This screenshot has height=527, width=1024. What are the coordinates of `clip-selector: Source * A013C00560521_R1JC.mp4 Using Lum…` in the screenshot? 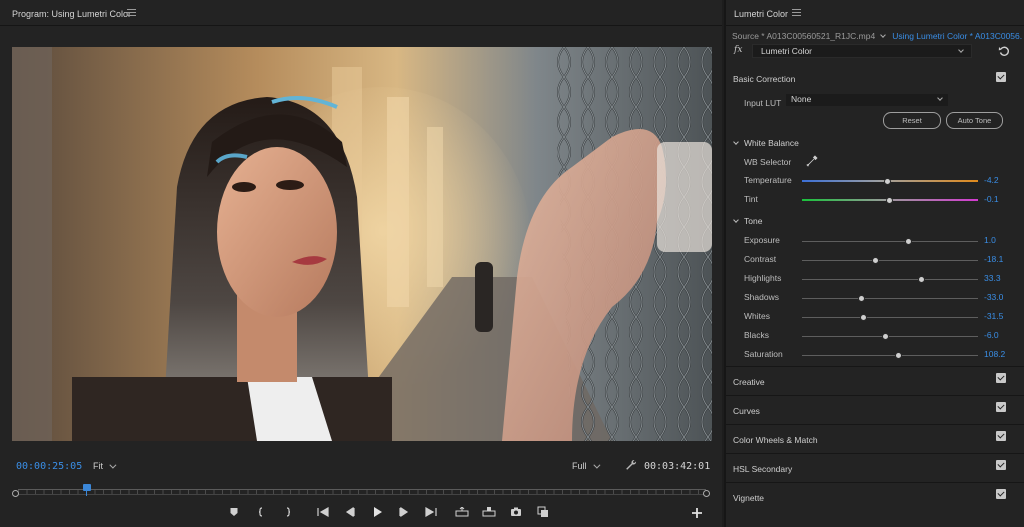 It's located at (877, 36).